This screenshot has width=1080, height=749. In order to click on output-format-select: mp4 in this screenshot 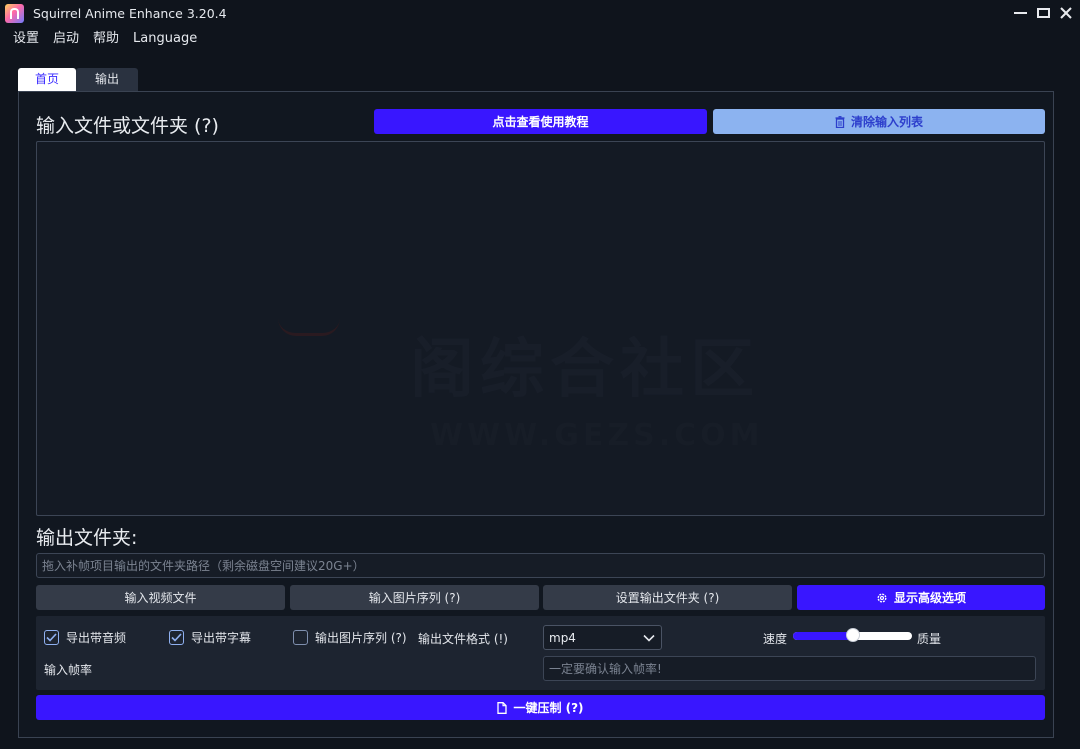, I will do `click(602, 637)`.